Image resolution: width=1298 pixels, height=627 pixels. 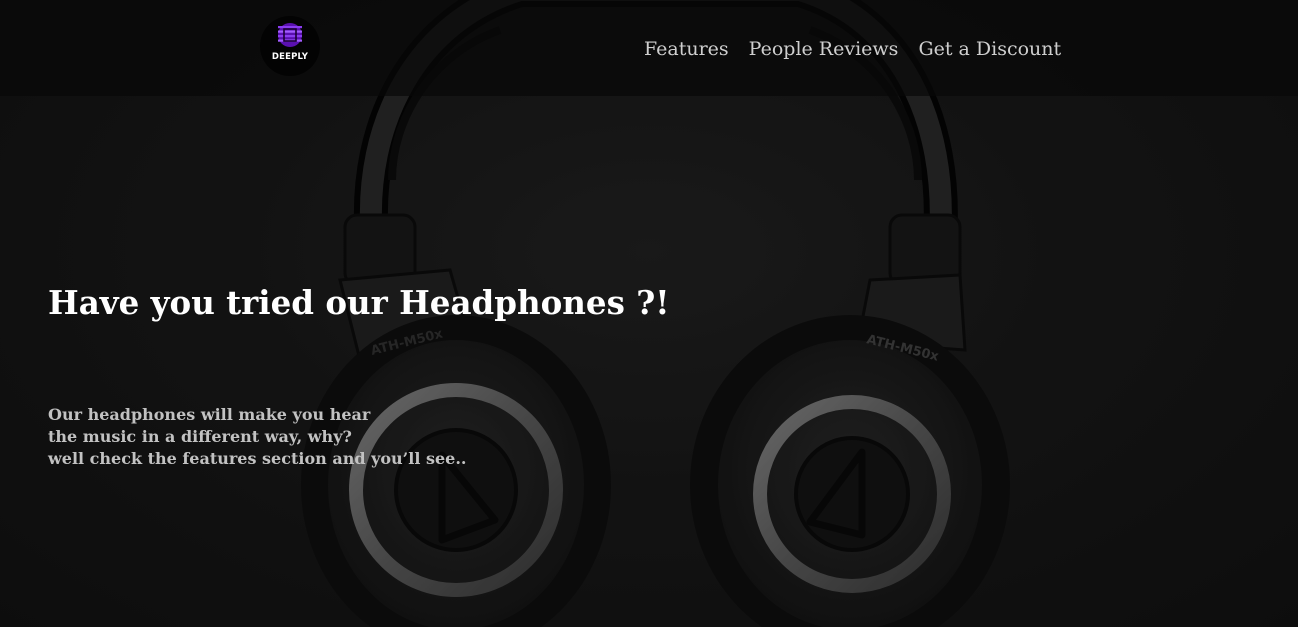 What do you see at coordinates (290, 35) in the screenshot?
I see `striped-orb-logo-icon` at bounding box center [290, 35].